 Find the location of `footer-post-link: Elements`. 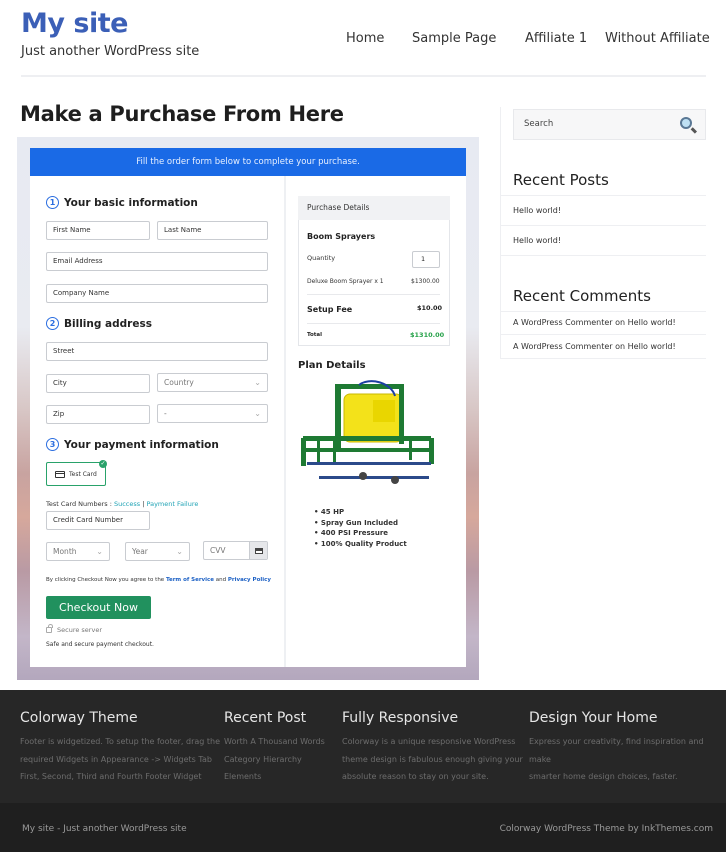

footer-post-link: Elements is located at coordinates (274, 777).